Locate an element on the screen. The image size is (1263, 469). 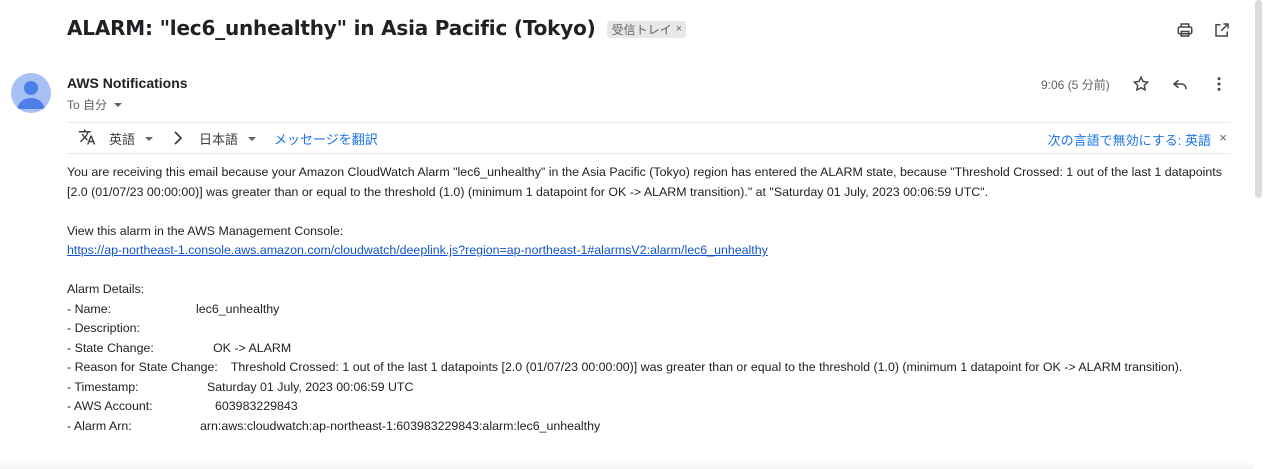
more-vert-icon is located at coordinates (1219, 84).